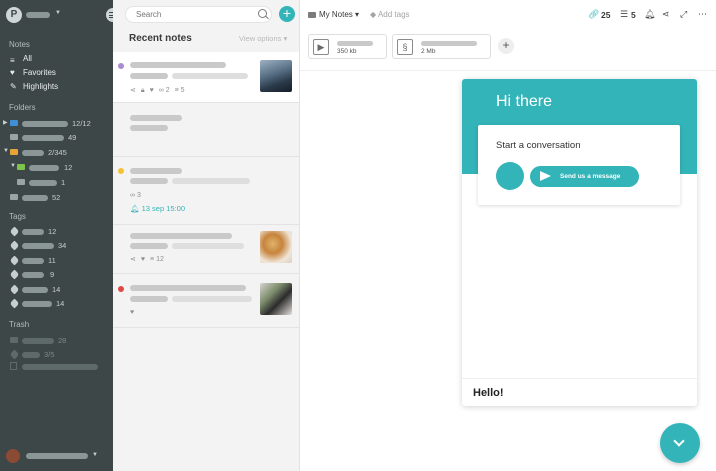 Image resolution: width=716 pixels, height=471 pixels. What do you see at coordinates (63, 182) in the screenshot?
I see `folder-count: 1` at bounding box center [63, 182].